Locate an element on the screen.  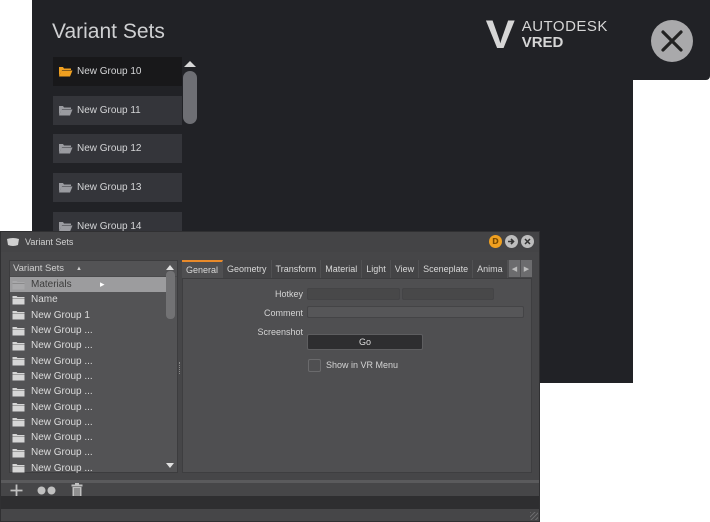
vr-menu-item: New Group 12 is located at coordinates (117, 149).